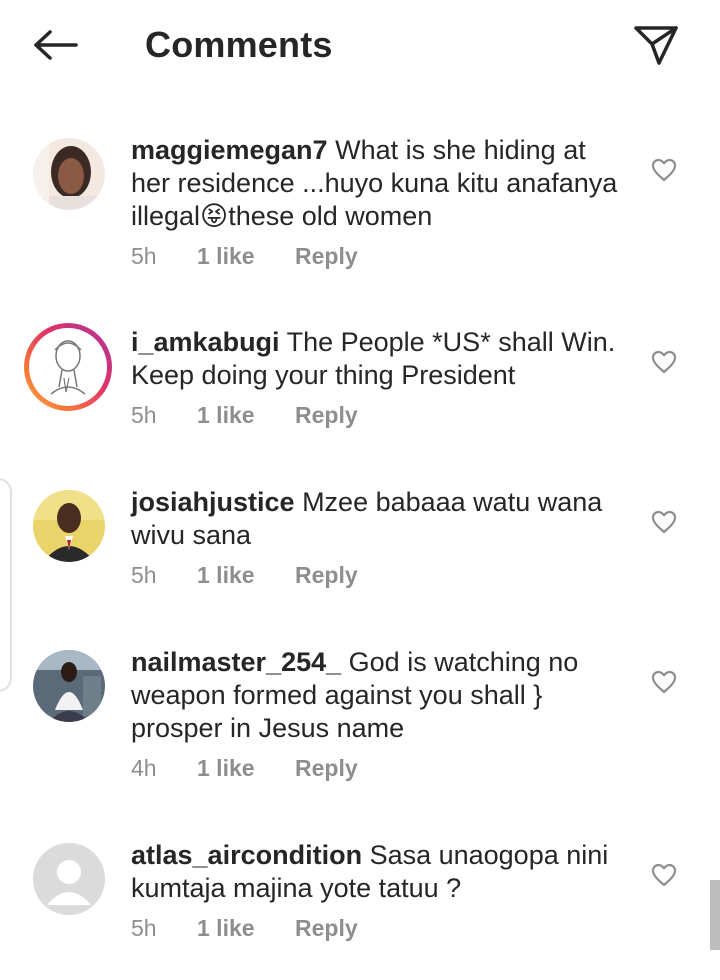  Describe the element at coordinates (213, 502) in the screenshot. I see `comment-username: josiahjustice` at that location.